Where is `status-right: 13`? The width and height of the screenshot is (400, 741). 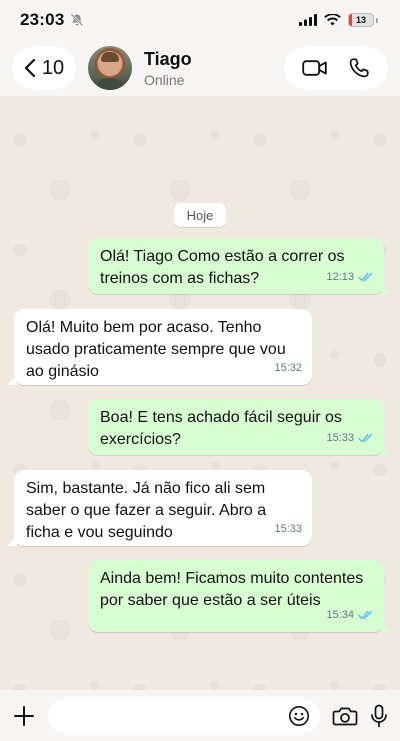 status-right: 13 is located at coordinates (338, 20).